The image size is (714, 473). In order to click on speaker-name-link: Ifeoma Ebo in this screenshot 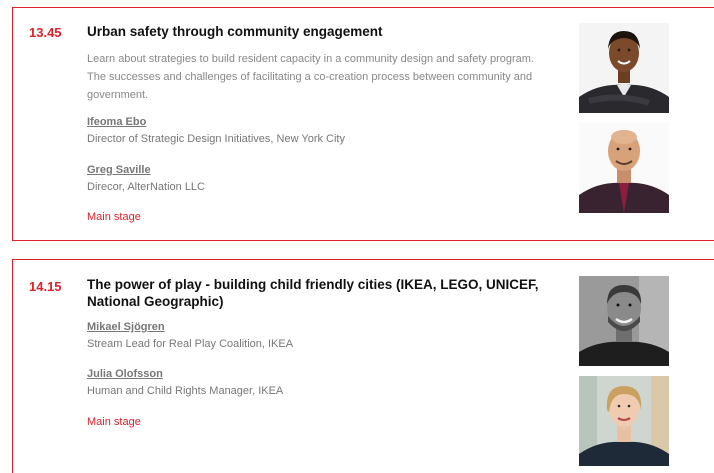, I will do `click(116, 122)`.